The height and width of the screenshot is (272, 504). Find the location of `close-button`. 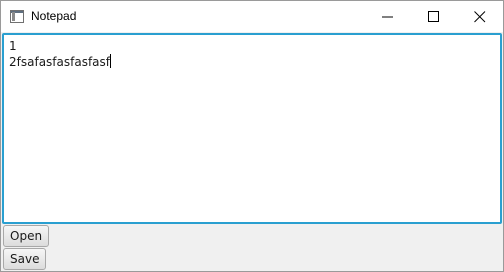

close-button is located at coordinates (480, 16).